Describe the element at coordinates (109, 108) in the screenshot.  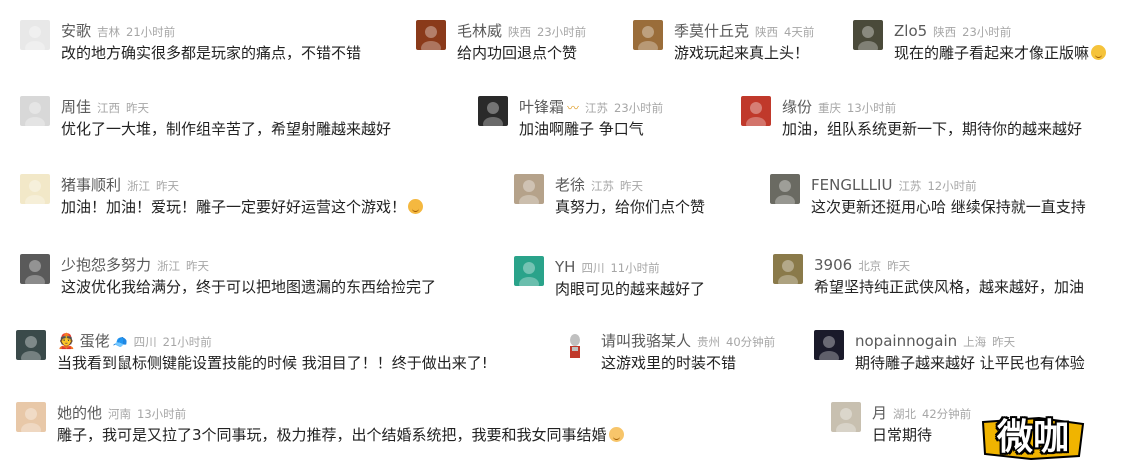
I see `user-region: 江西` at that location.